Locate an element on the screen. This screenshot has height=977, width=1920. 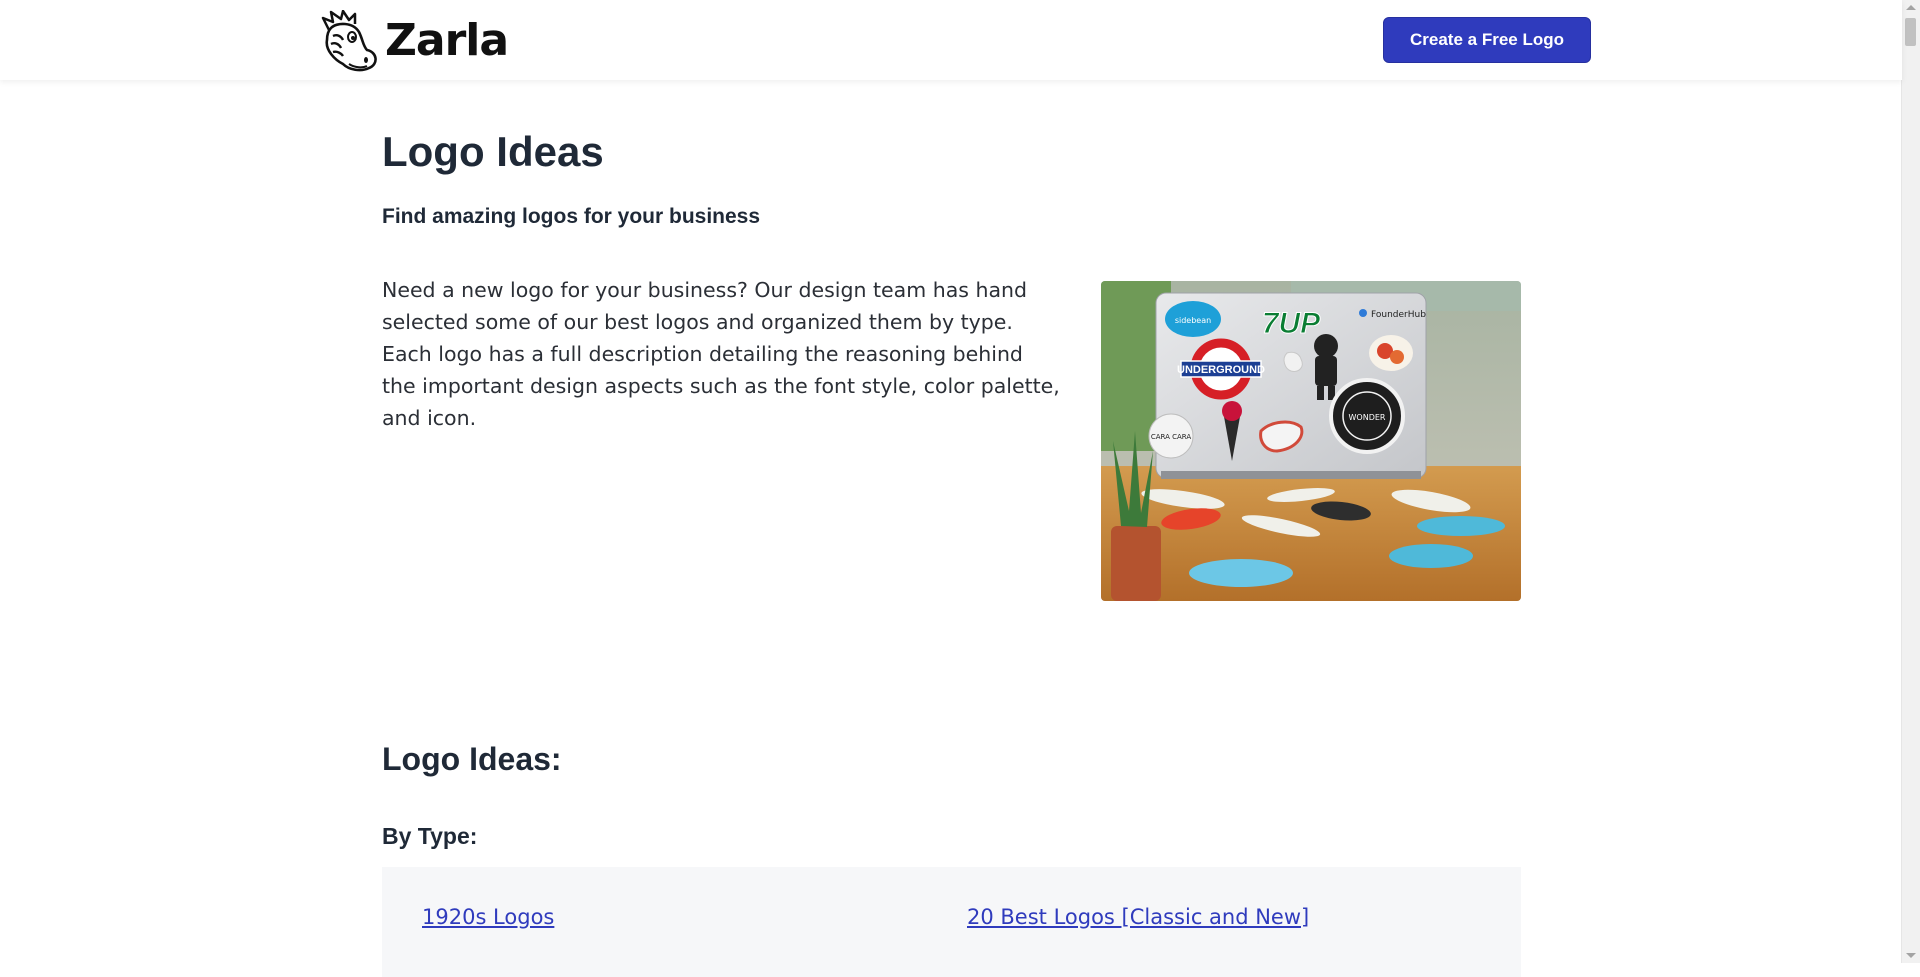
sticker-sidebean: sidebean is located at coordinates (1193, 320).